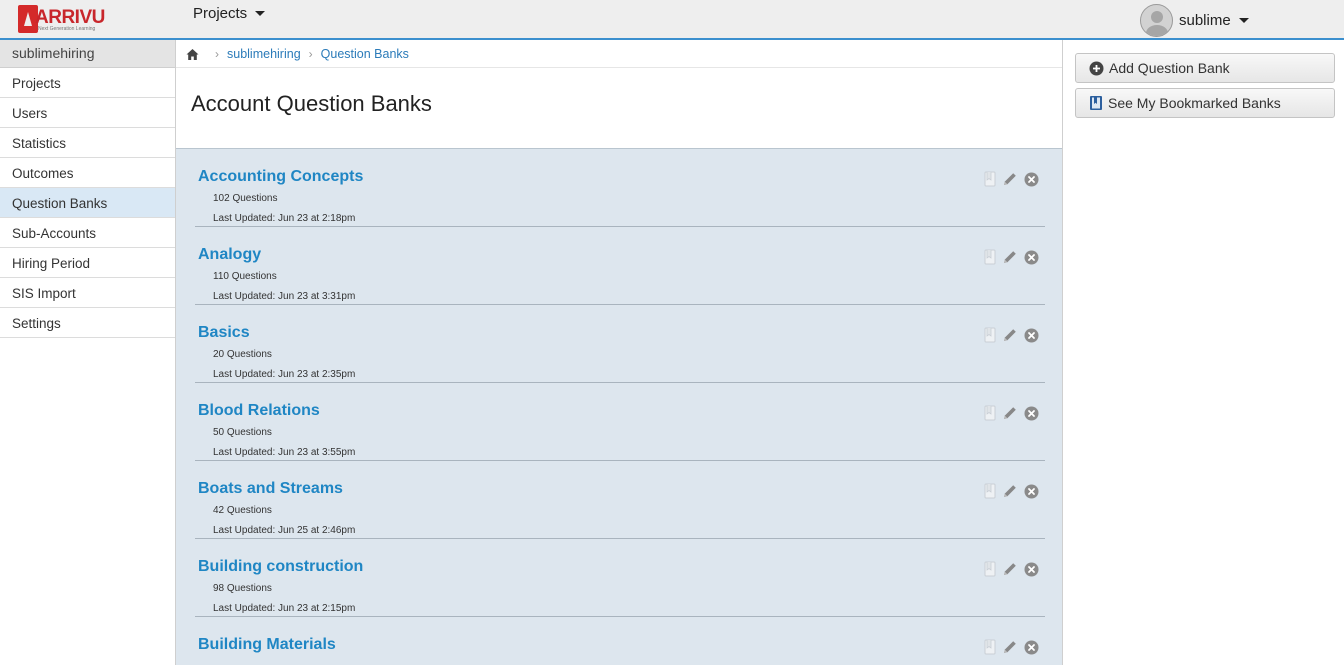  I want to click on page-title: Account Question Banks, so click(311, 103).